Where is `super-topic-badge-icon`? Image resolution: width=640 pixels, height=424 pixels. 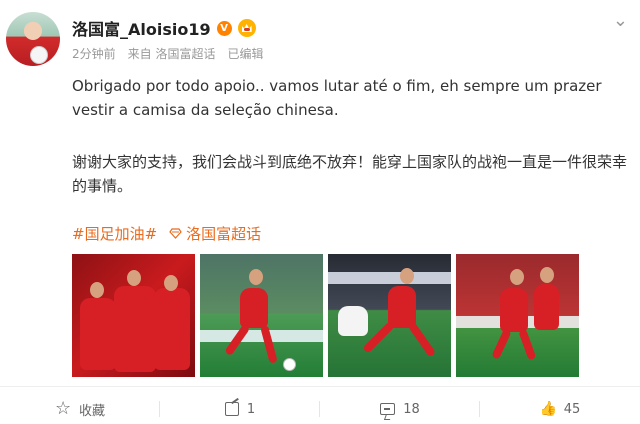 super-topic-badge-icon is located at coordinates (246, 28).